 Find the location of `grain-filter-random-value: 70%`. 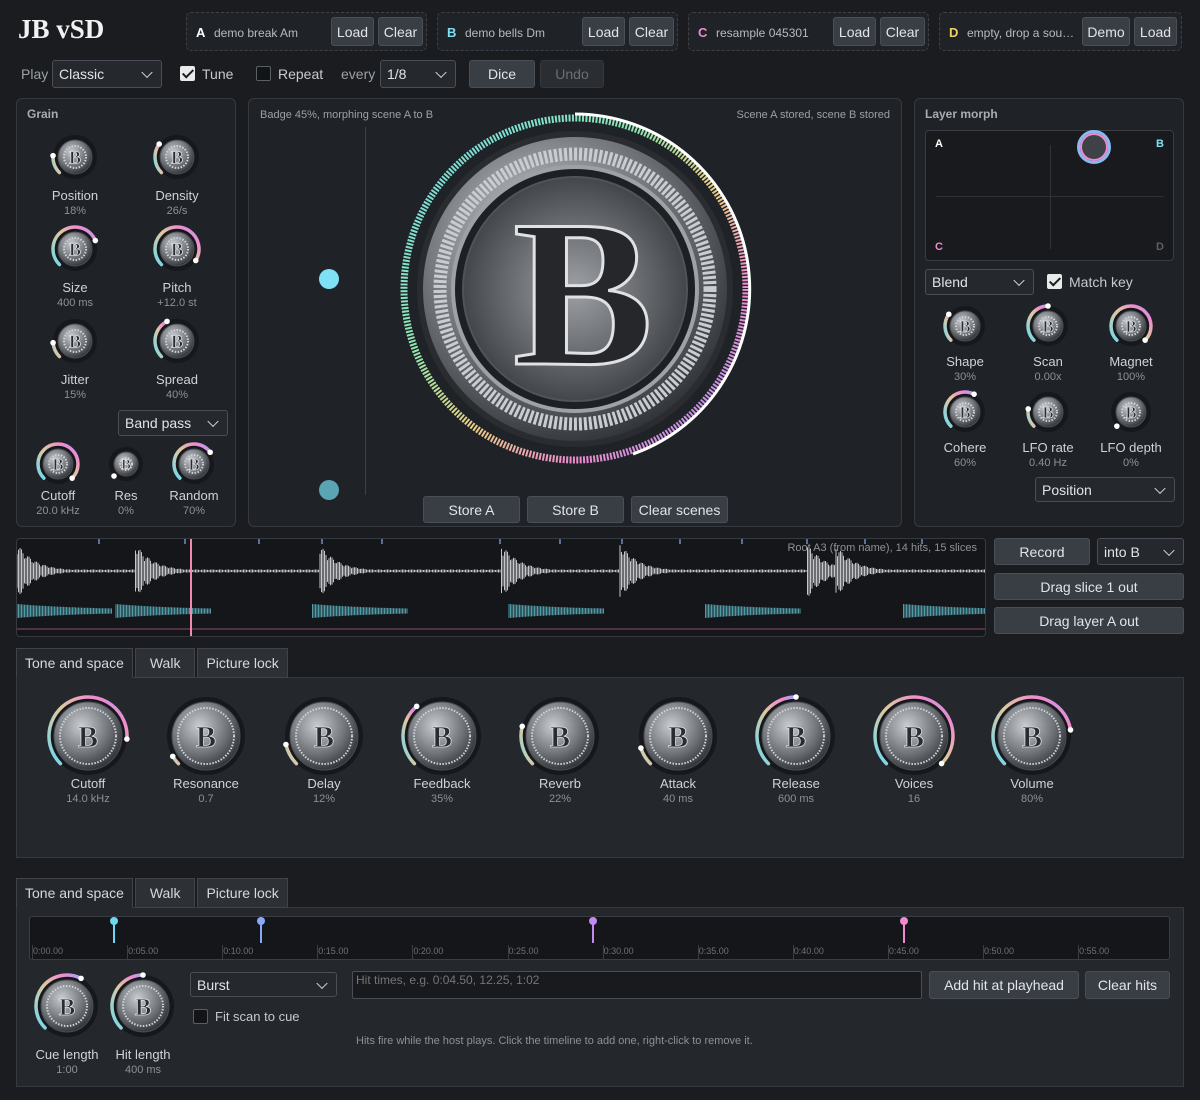

grain-filter-random-value: 70% is located at coordinates (194, 511).